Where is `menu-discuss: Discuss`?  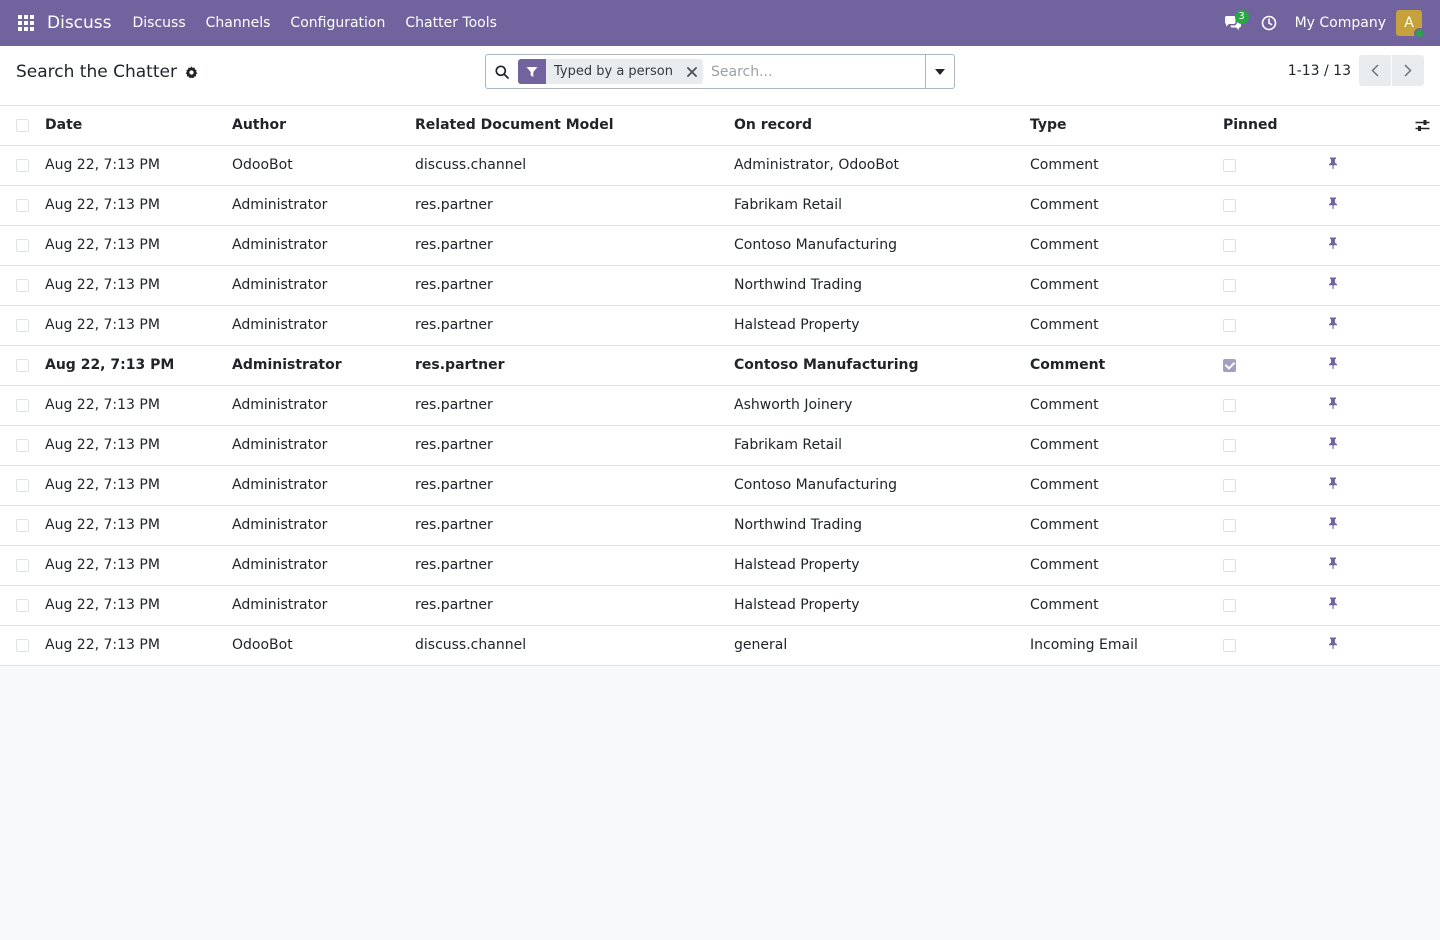 menu-discuss: Discuss is located at coordinates (159, 23).